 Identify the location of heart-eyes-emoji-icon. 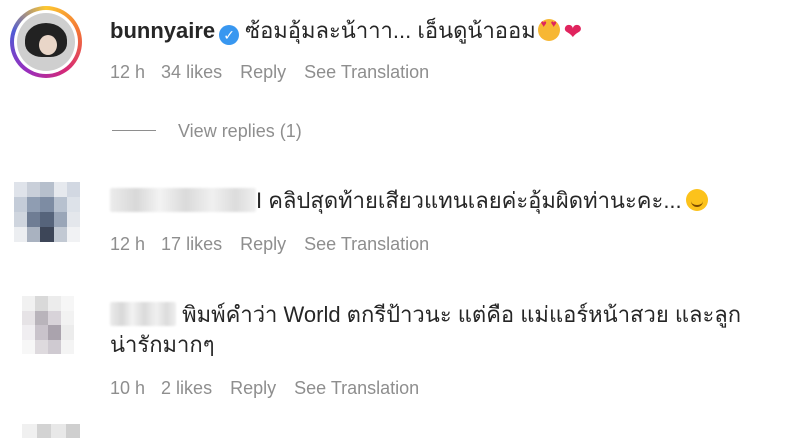
(548, 30).